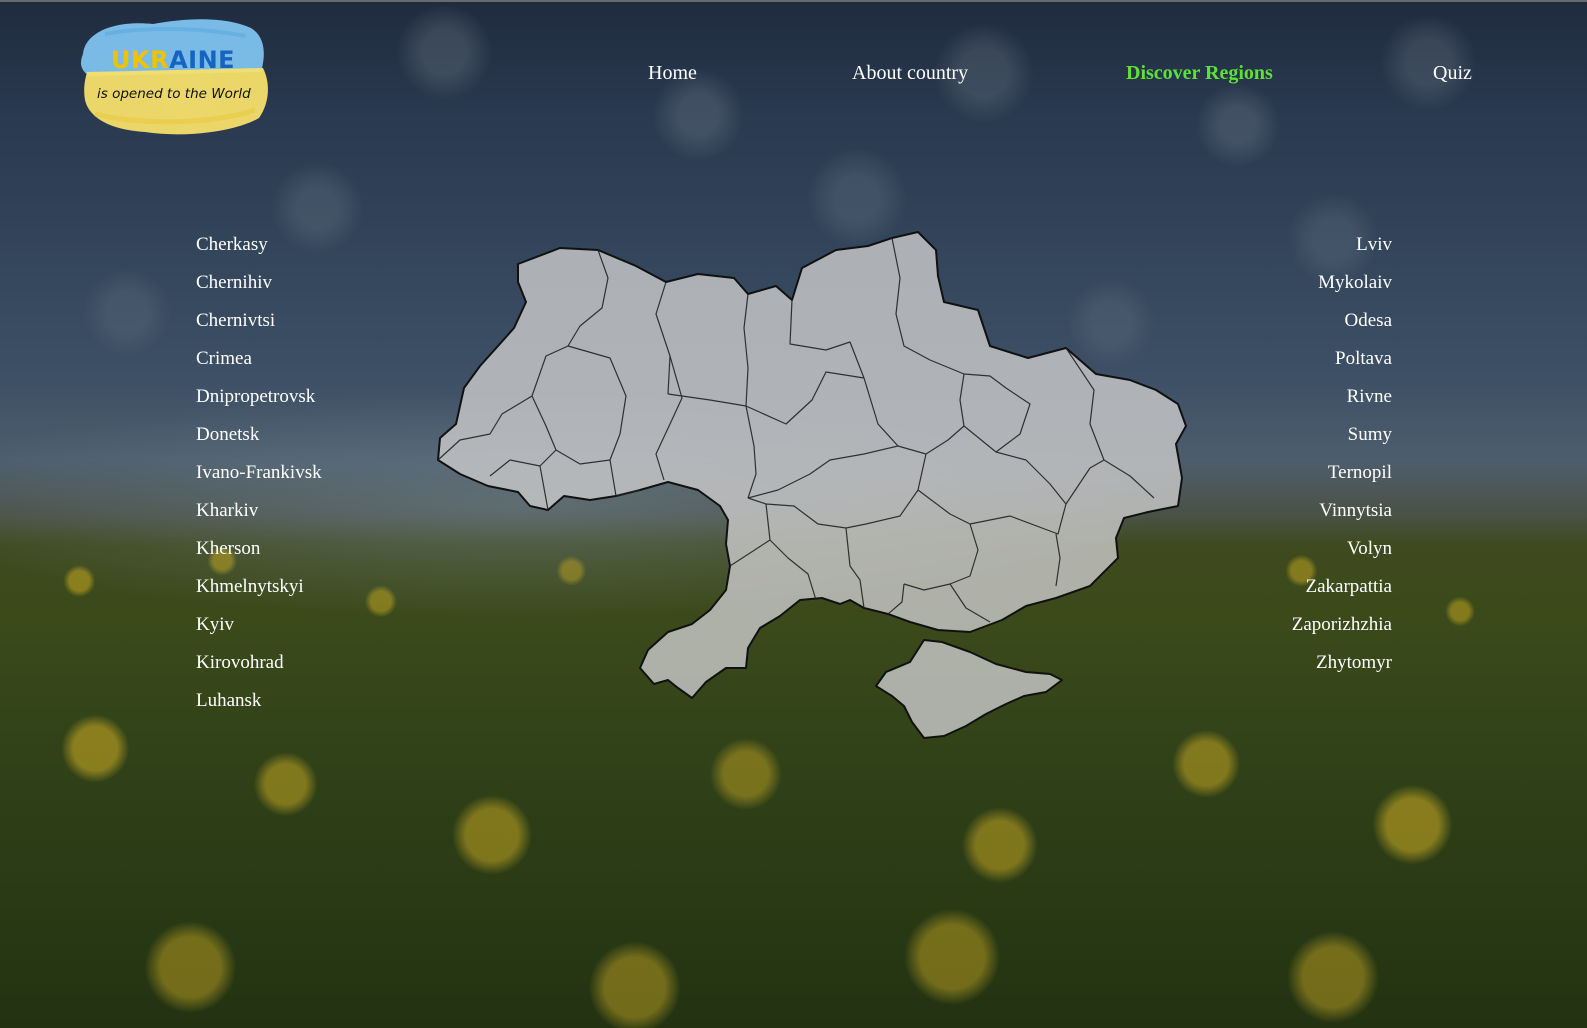  I want to click on region-link-dnipropetrovsk: Dnipropetrovsk, so click(259, 403).